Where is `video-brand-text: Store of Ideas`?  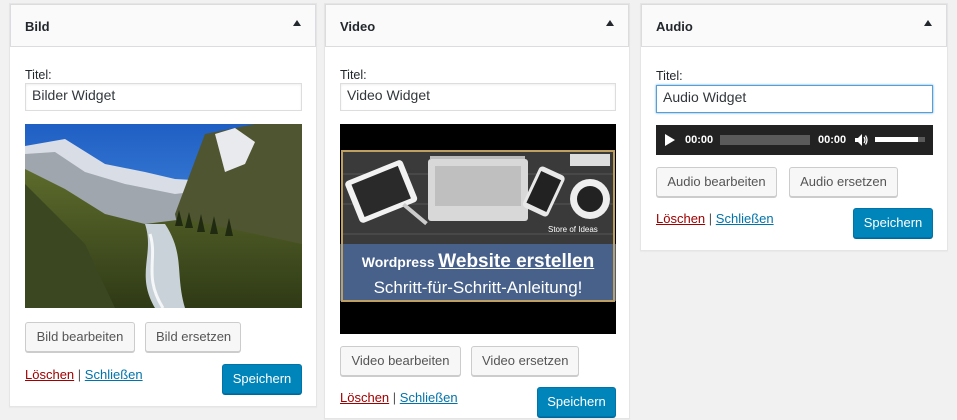 video-brand-text: Store of Ideas is located at coordinates (573, 229).